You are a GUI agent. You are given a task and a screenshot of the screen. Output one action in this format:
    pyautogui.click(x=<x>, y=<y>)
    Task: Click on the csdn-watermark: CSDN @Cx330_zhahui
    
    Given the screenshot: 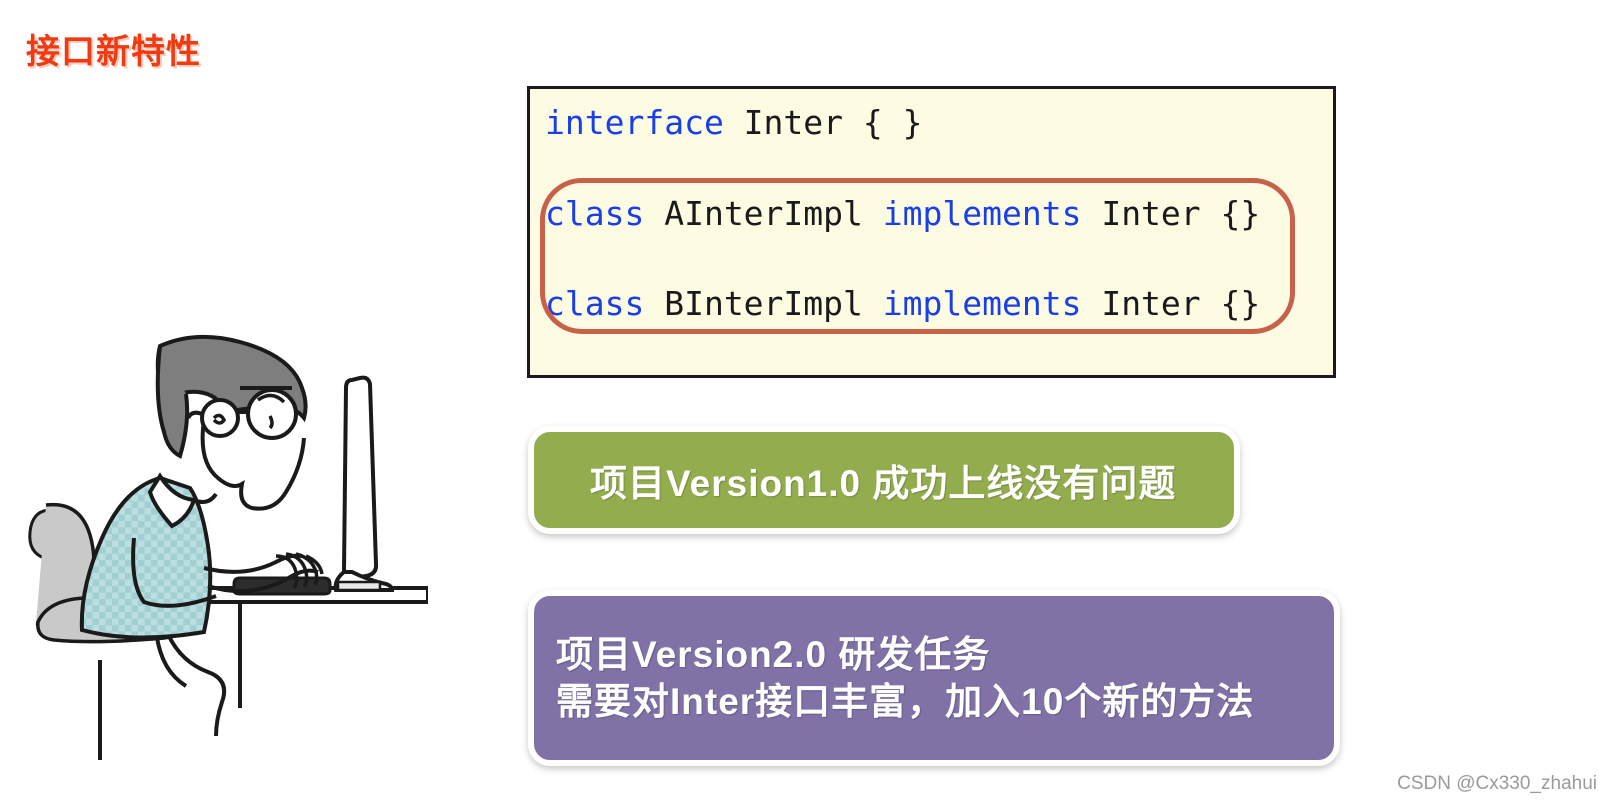 What is the action you would take?
    pyautogui.click(x=1497, y=783)
    